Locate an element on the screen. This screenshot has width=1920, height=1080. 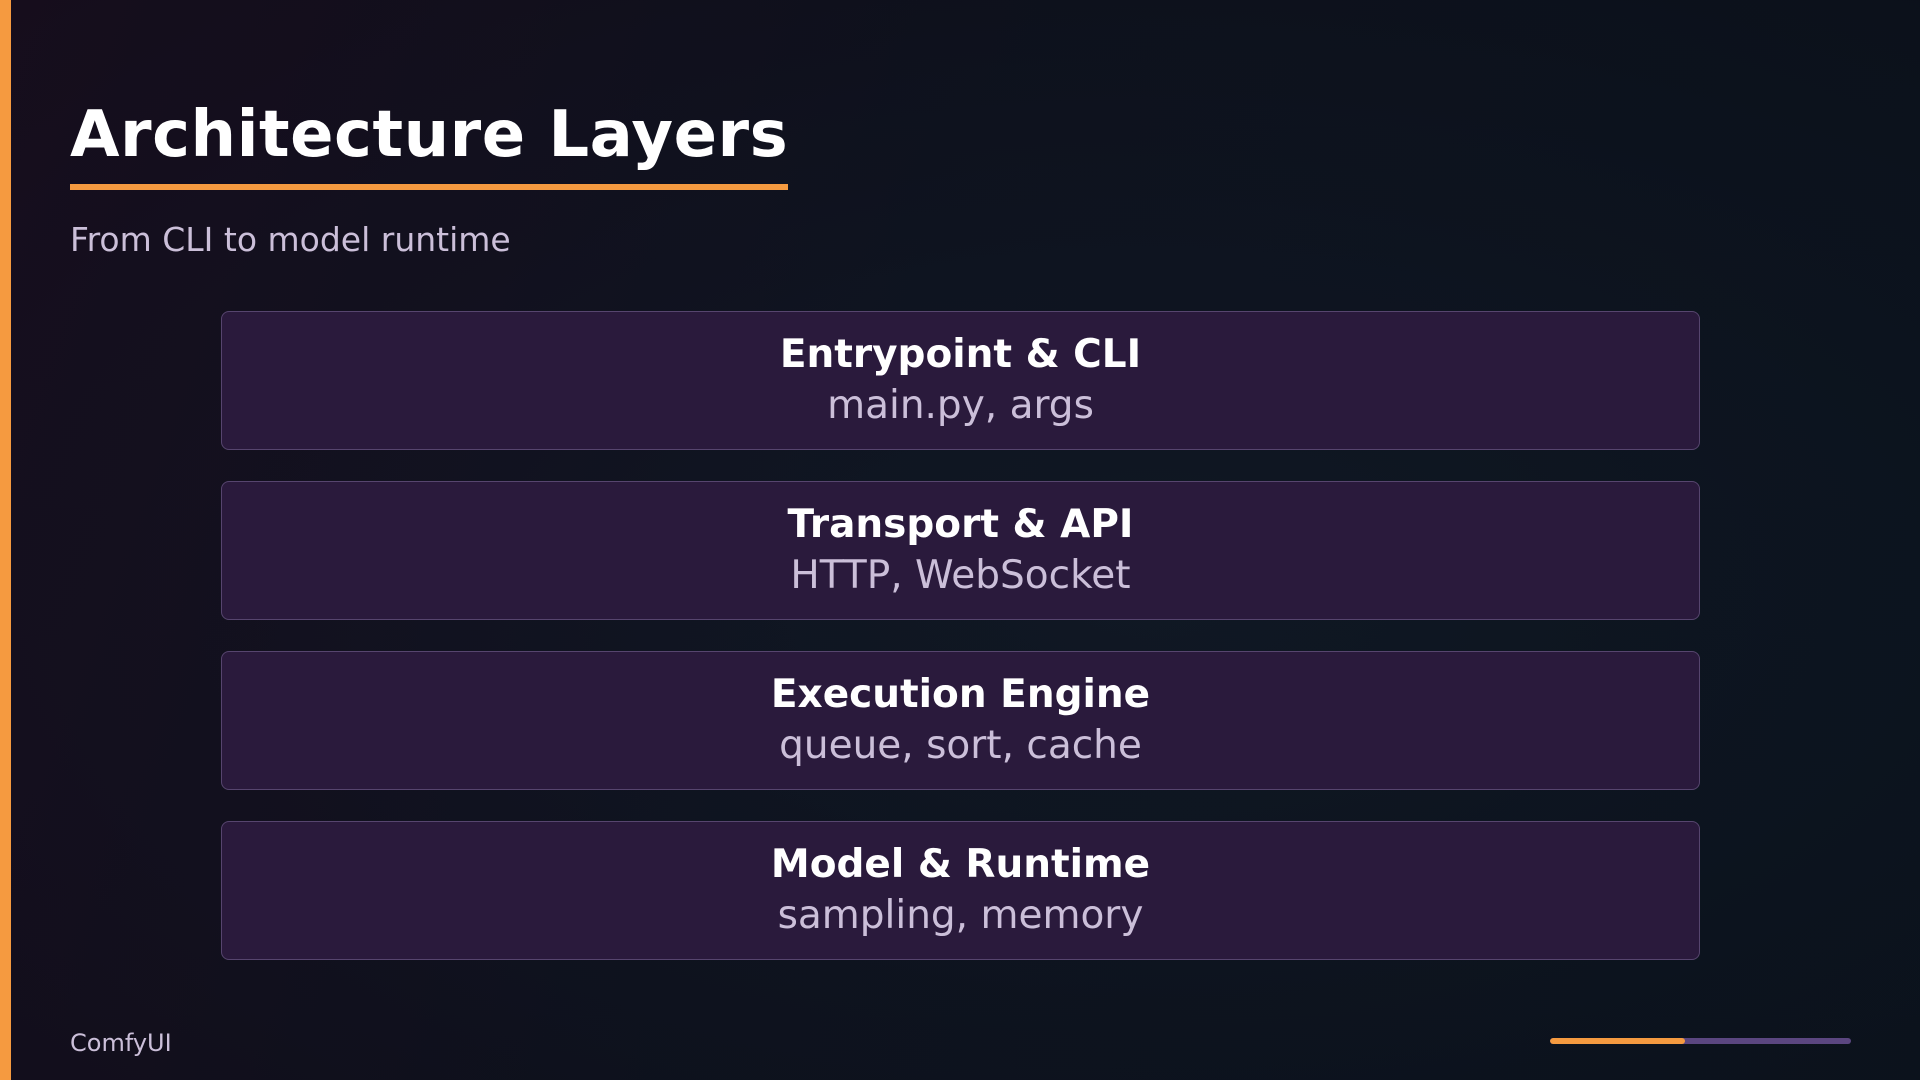
slide-title: Architecture Layers is located at coordinates (429, 143).